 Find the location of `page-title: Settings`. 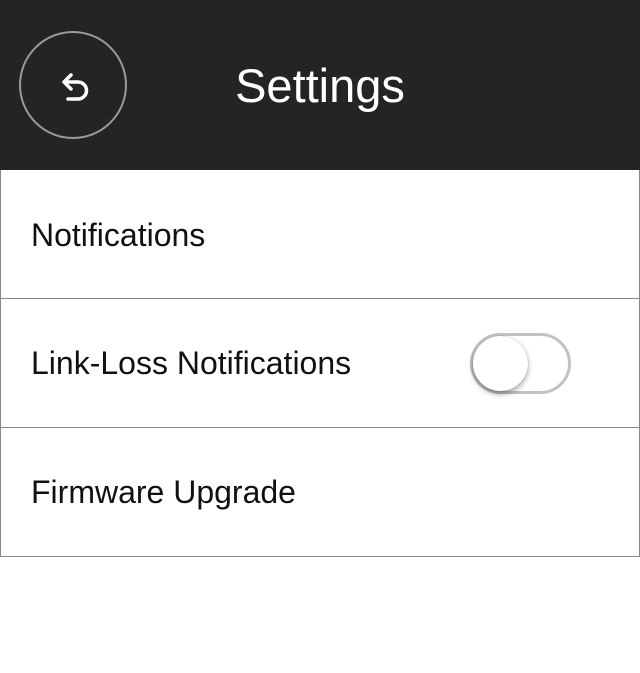

page-title: Settings is located at coordinates (320, 85).